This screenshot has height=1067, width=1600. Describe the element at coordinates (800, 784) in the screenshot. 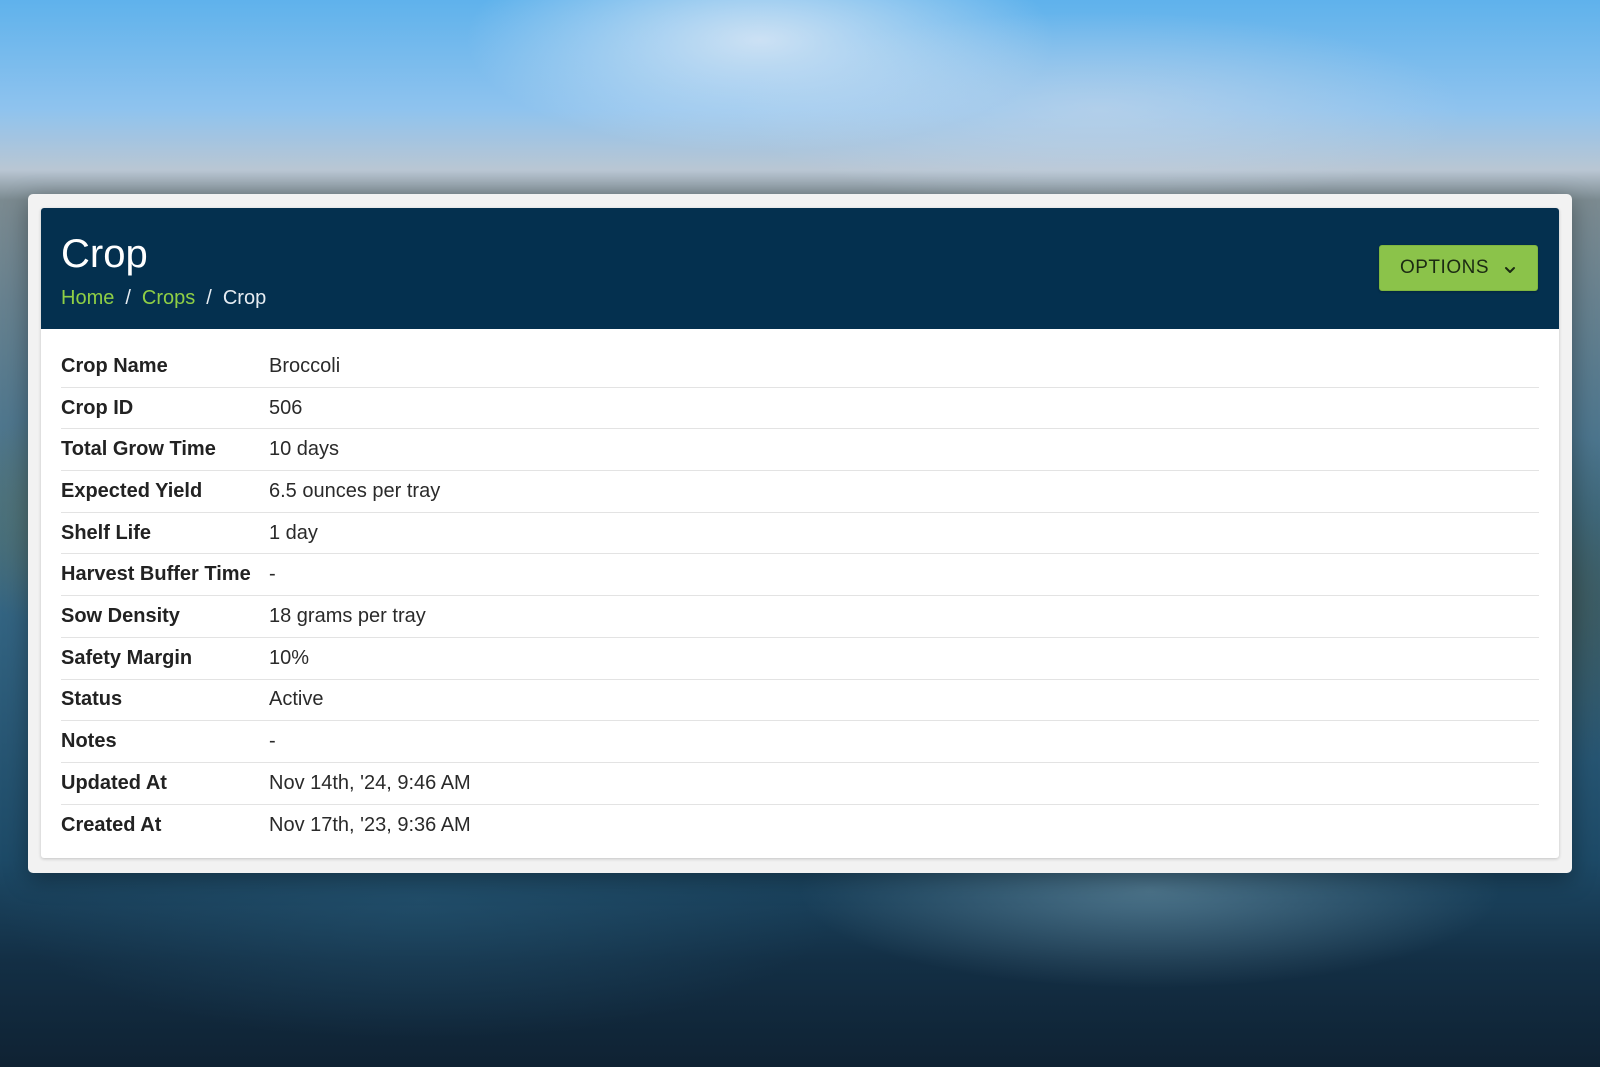

I see `detail-row: Updated At Nov 14th, '24, 9:46 AM` at that location.